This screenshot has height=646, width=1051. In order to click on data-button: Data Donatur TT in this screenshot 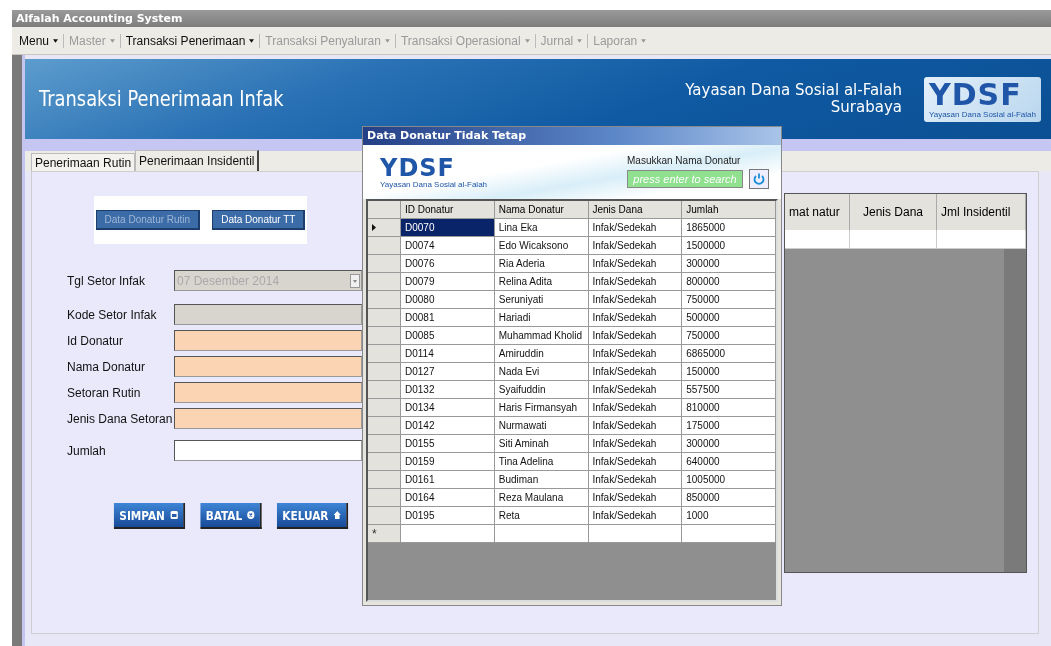, I will do `click(259, 220)`.